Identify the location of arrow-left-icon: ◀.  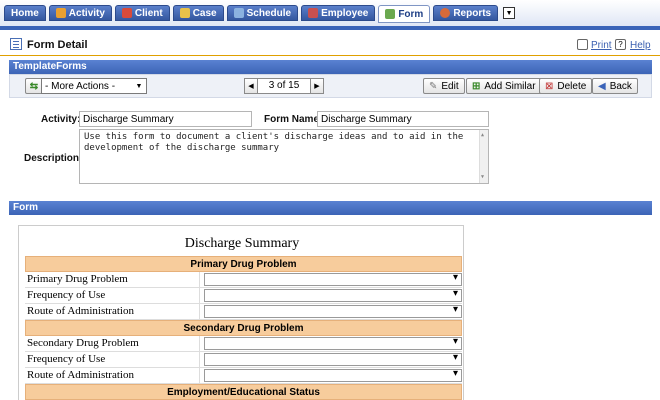
(251, 86).